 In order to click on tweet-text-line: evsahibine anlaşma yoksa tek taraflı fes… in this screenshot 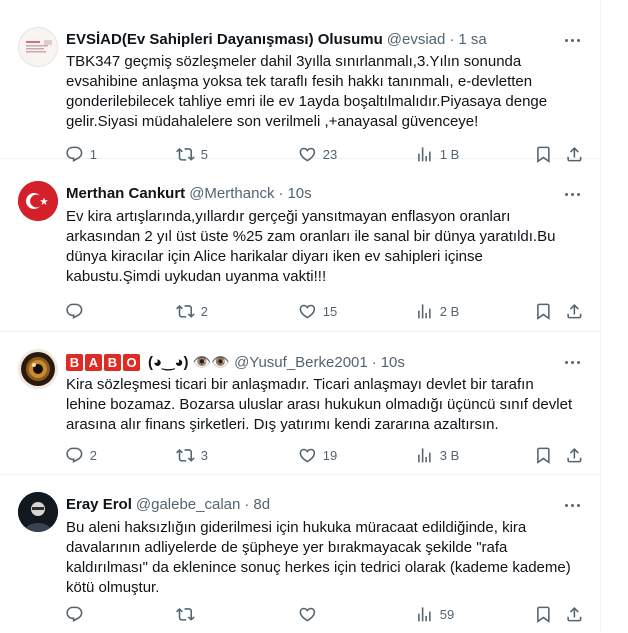, I will do `click(299, 81)`.